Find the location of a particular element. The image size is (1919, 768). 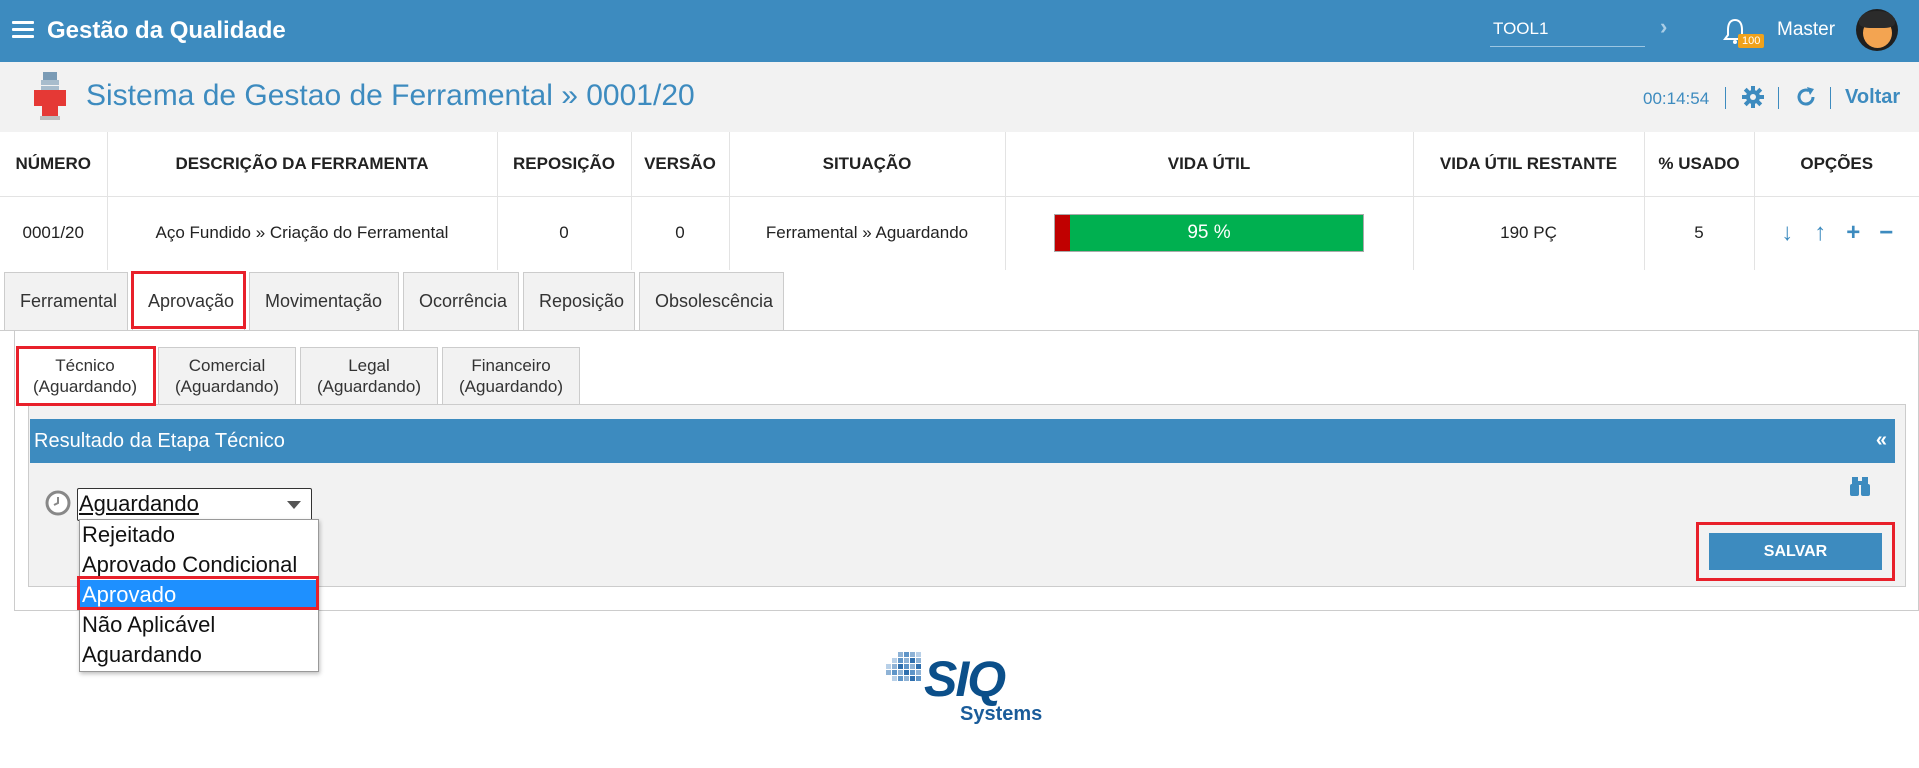

tool-search-input is located at coordinates (1567, 29).